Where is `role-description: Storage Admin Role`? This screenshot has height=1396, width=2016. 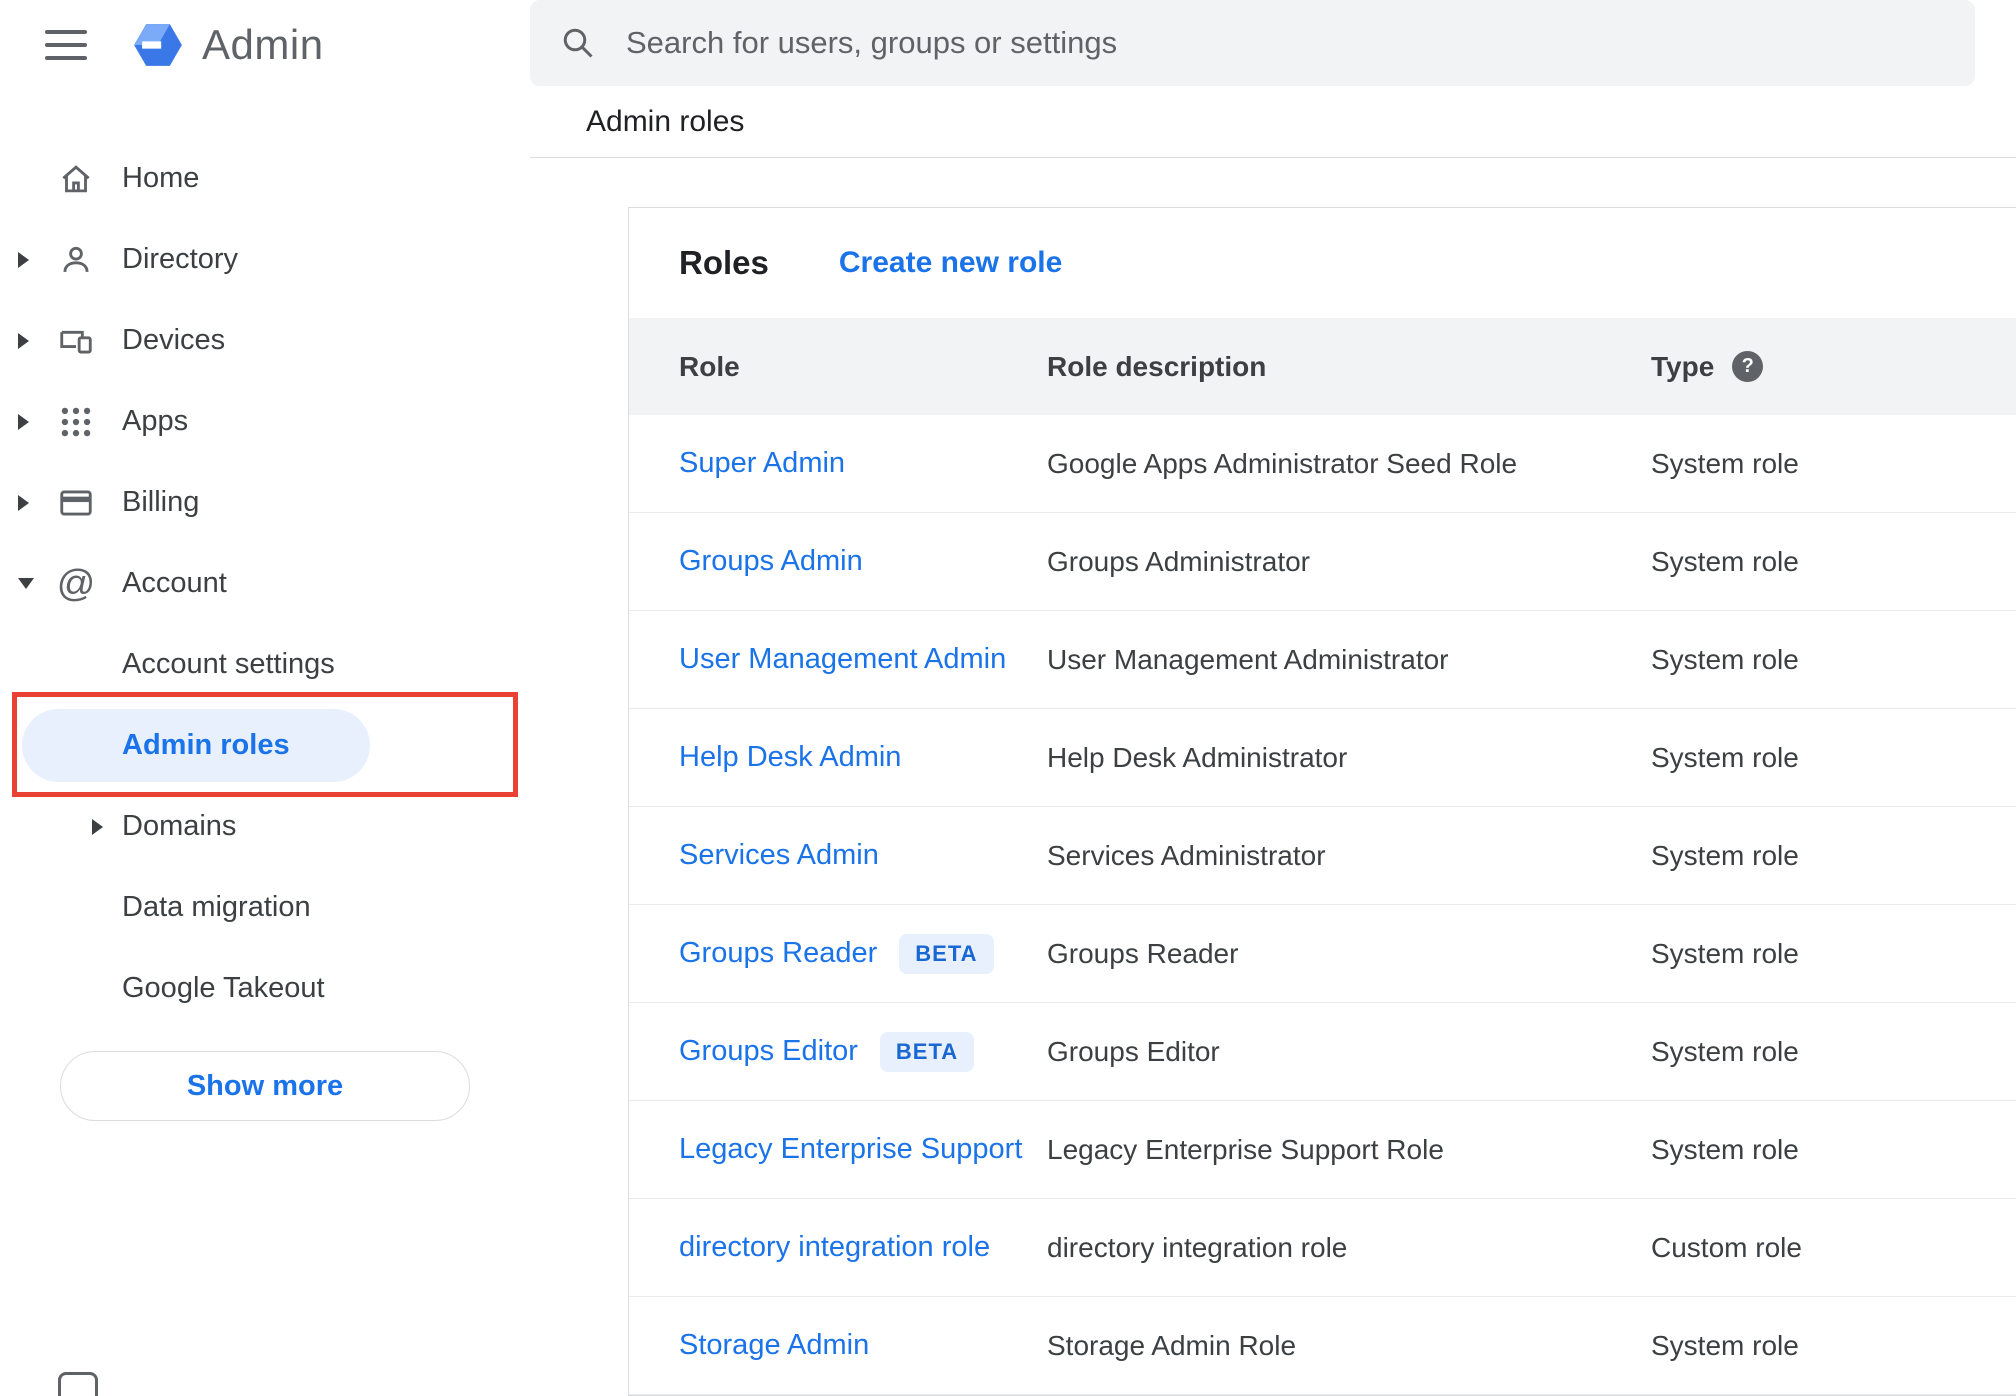 role-description: Storage Admin Role is located at coordinates (1172, 1345).